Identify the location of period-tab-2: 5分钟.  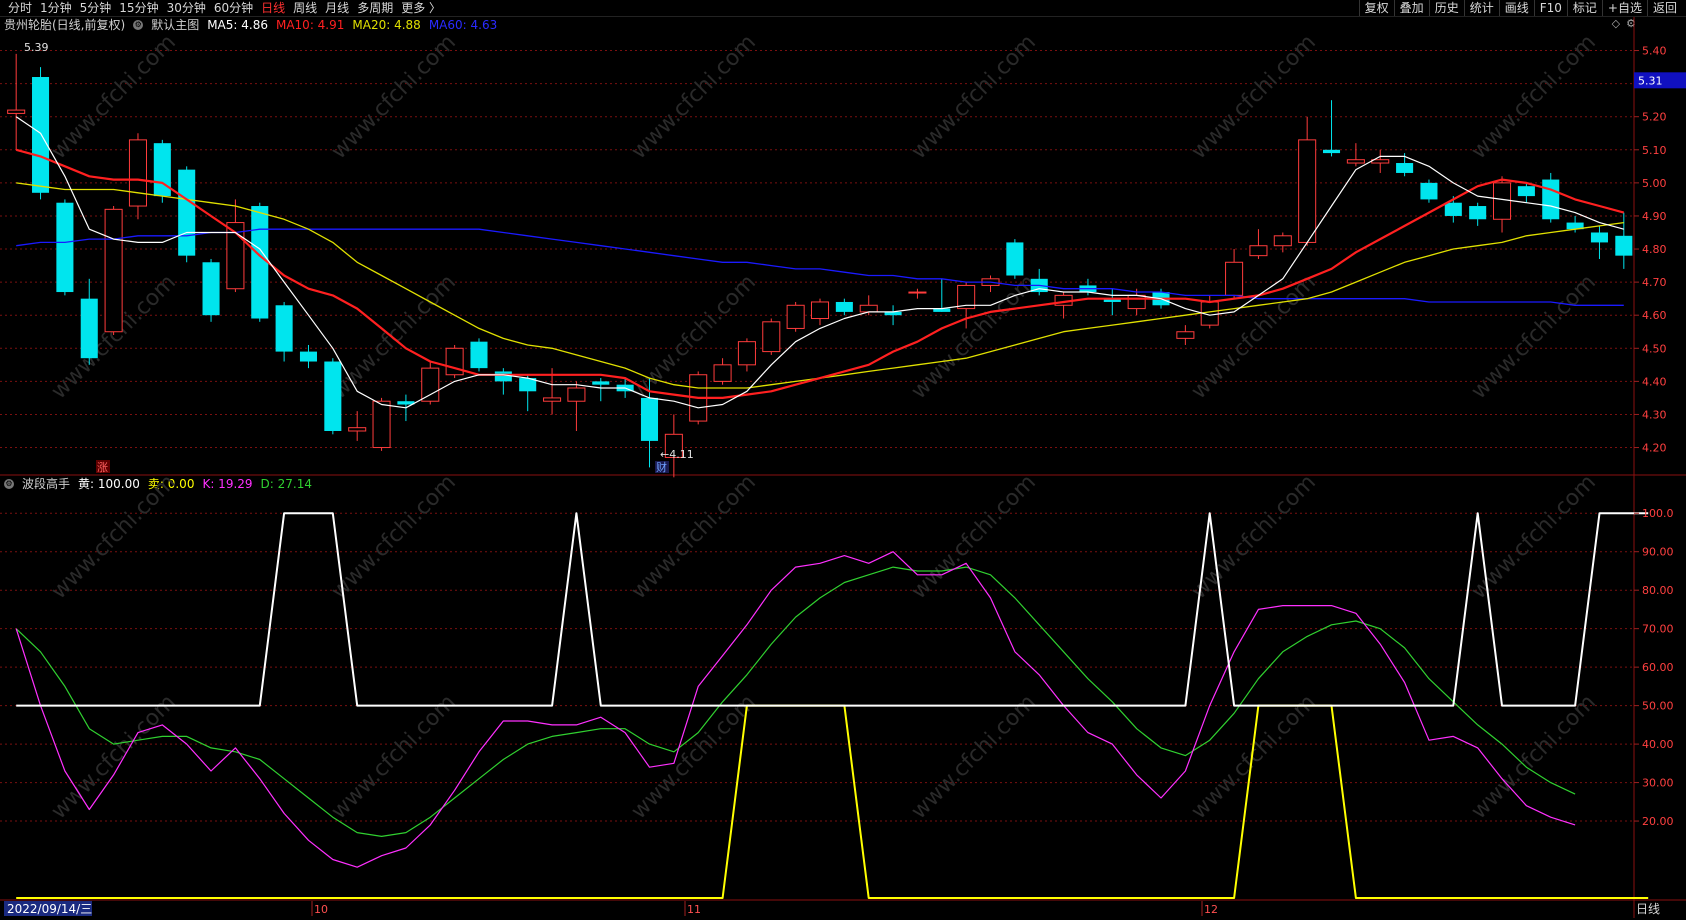
(96, 8).